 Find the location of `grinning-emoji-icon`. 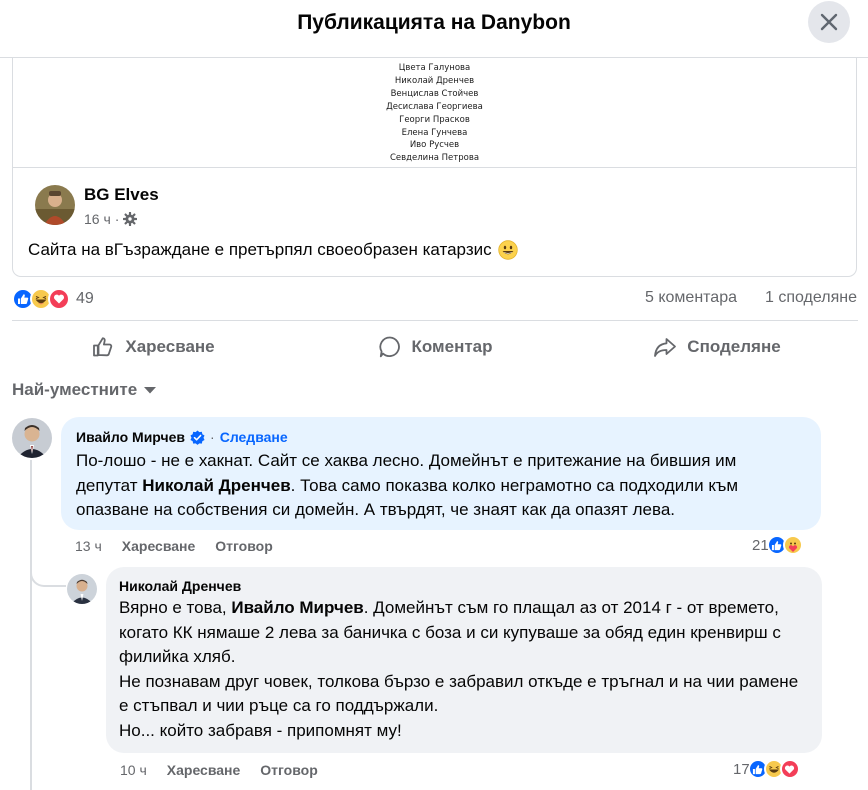

grinning-emoji-icon is located at coordinates (507, 250).